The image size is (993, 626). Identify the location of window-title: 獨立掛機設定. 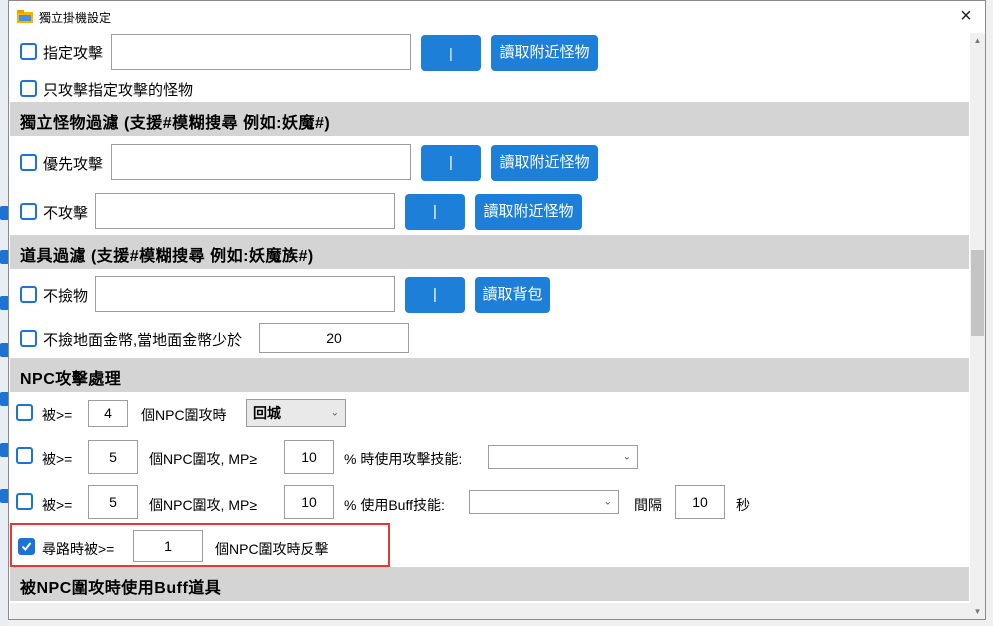
(75, 18).